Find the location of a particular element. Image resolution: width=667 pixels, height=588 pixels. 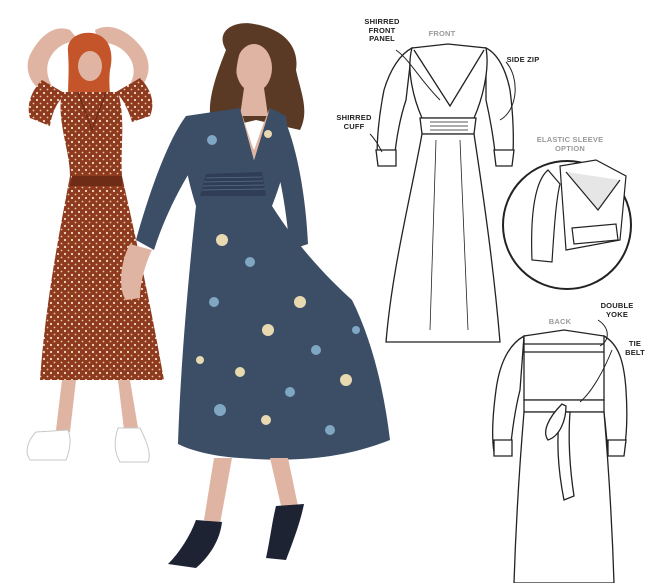

front-line-drawing is located at coordinates (445, 193).